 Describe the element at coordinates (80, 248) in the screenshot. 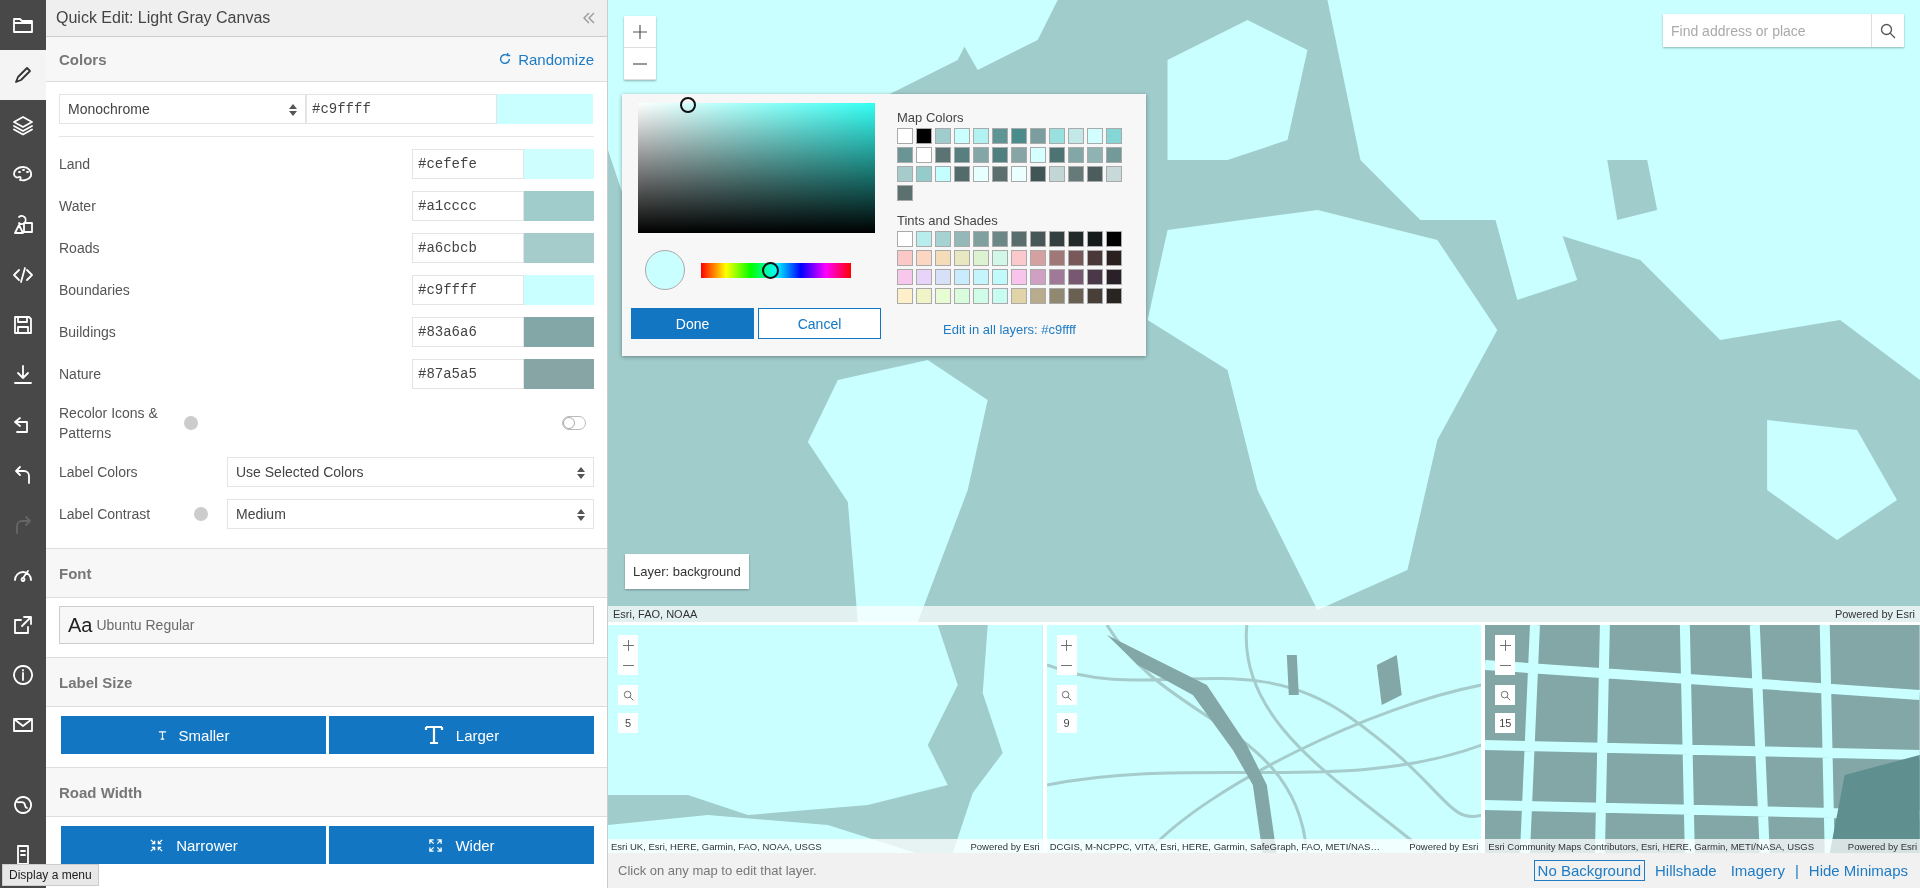

I see `field-label: Roads` at that location.